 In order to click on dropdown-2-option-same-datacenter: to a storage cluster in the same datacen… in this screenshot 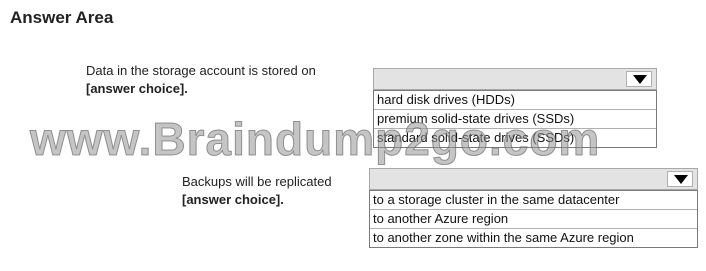, I will do `click(533, 199)`.